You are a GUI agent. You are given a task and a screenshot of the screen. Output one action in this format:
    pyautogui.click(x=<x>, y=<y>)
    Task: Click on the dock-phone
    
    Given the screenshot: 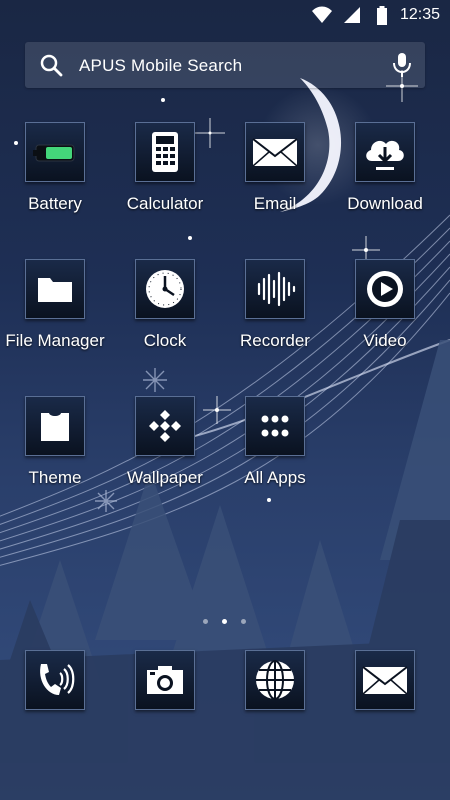 What is the action you would take?
    pyautogui.click(x=55, y=705)
    